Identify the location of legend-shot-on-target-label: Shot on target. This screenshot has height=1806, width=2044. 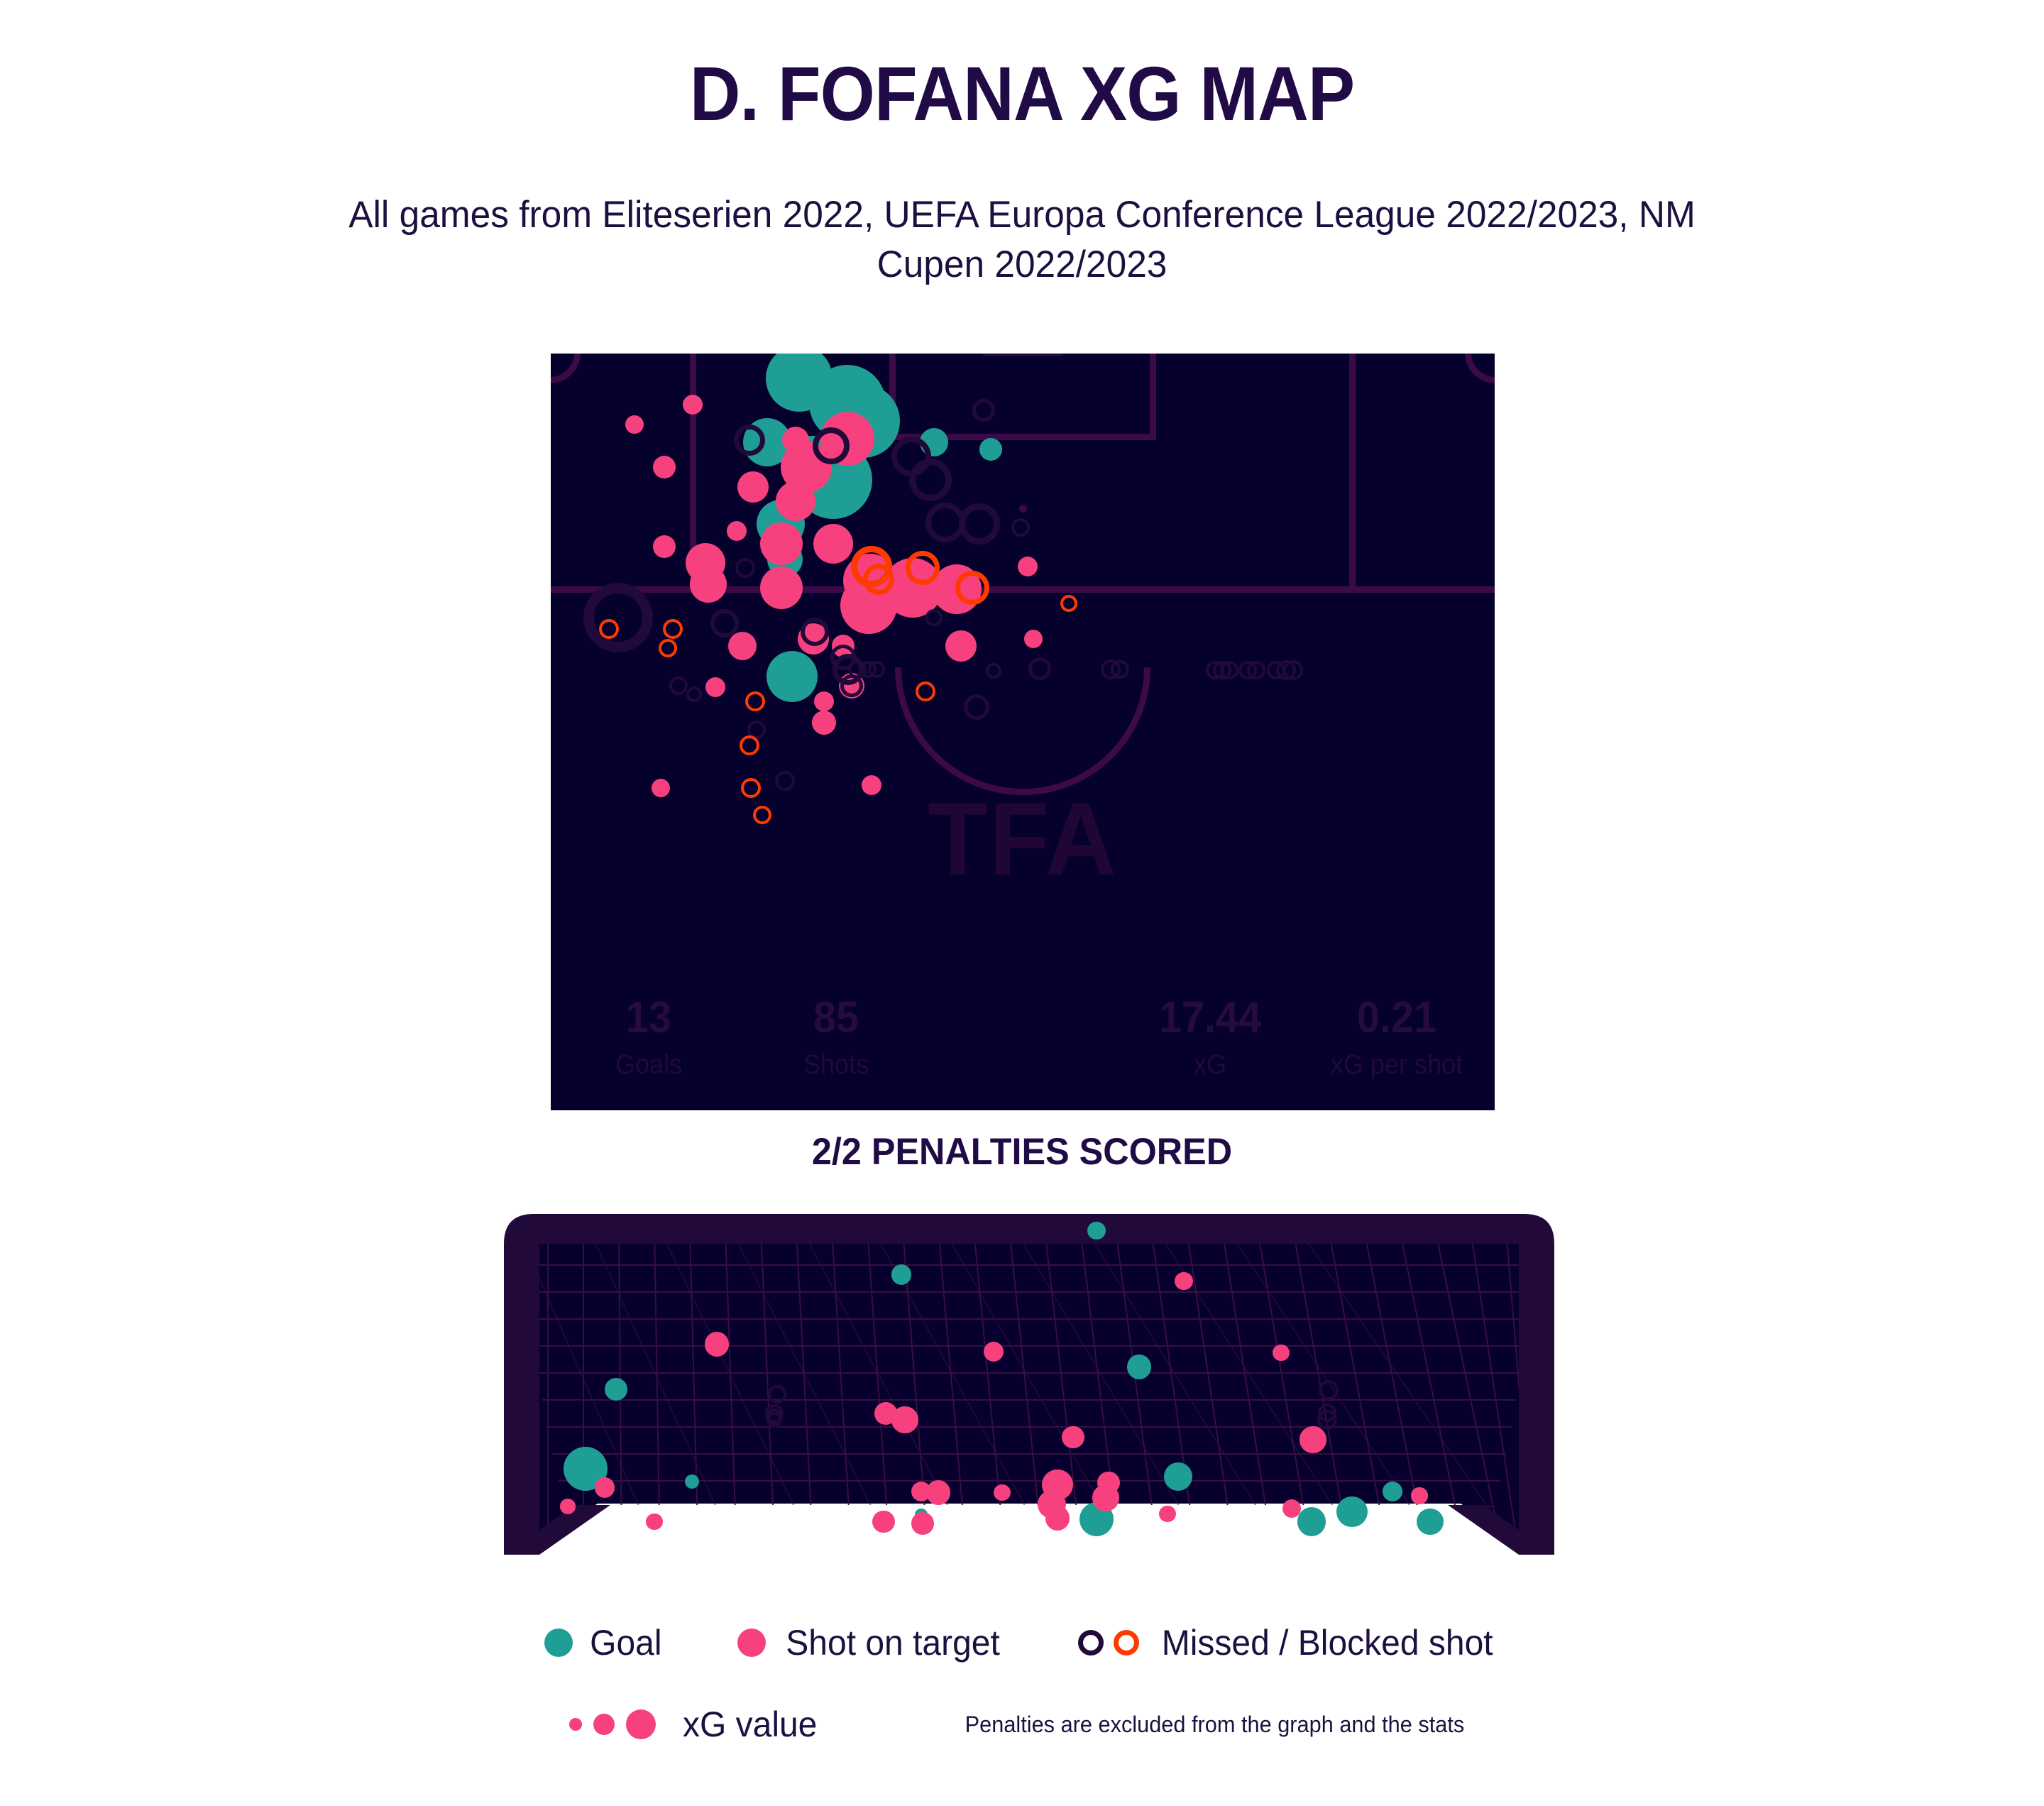
(892, 1643).